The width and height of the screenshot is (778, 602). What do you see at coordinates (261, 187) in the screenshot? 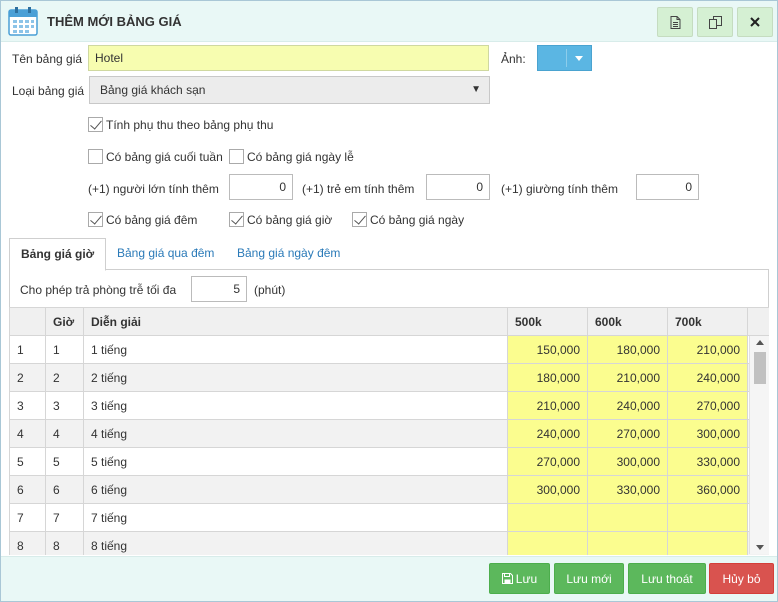
I see `extra-adult-input: 0` at bounding box center [261, 187].